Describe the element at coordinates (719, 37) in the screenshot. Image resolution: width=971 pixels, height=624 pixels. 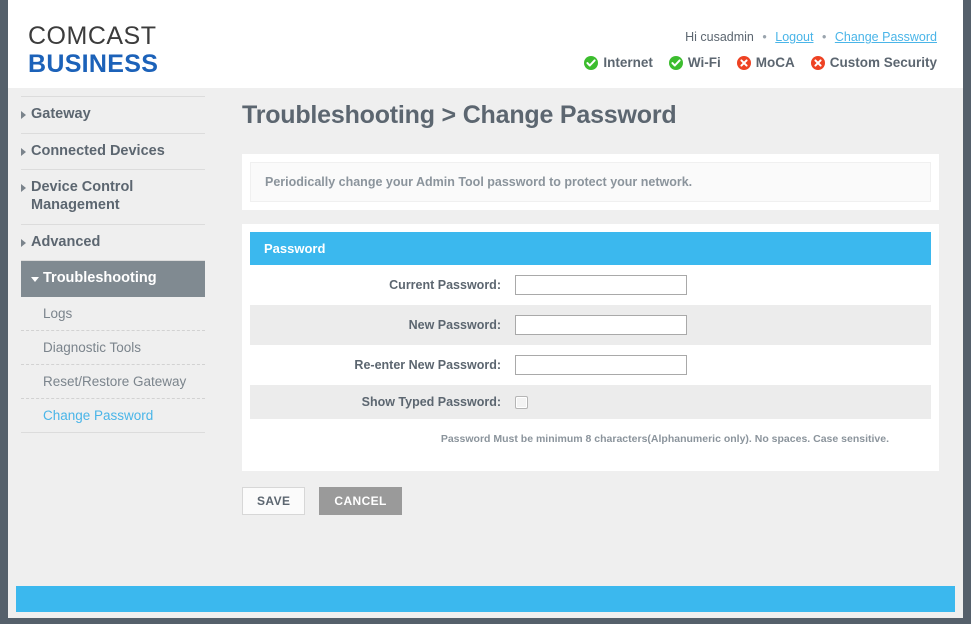
I see `greeting-text: Hi cusadmin` at that location.